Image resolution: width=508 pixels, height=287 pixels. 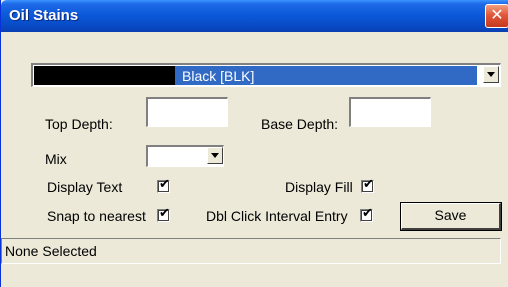 What do you see at coordinates (319, 187) in the screenshot?
I see `display-fill-label: Display Fill` at bounding box center [319, 187].